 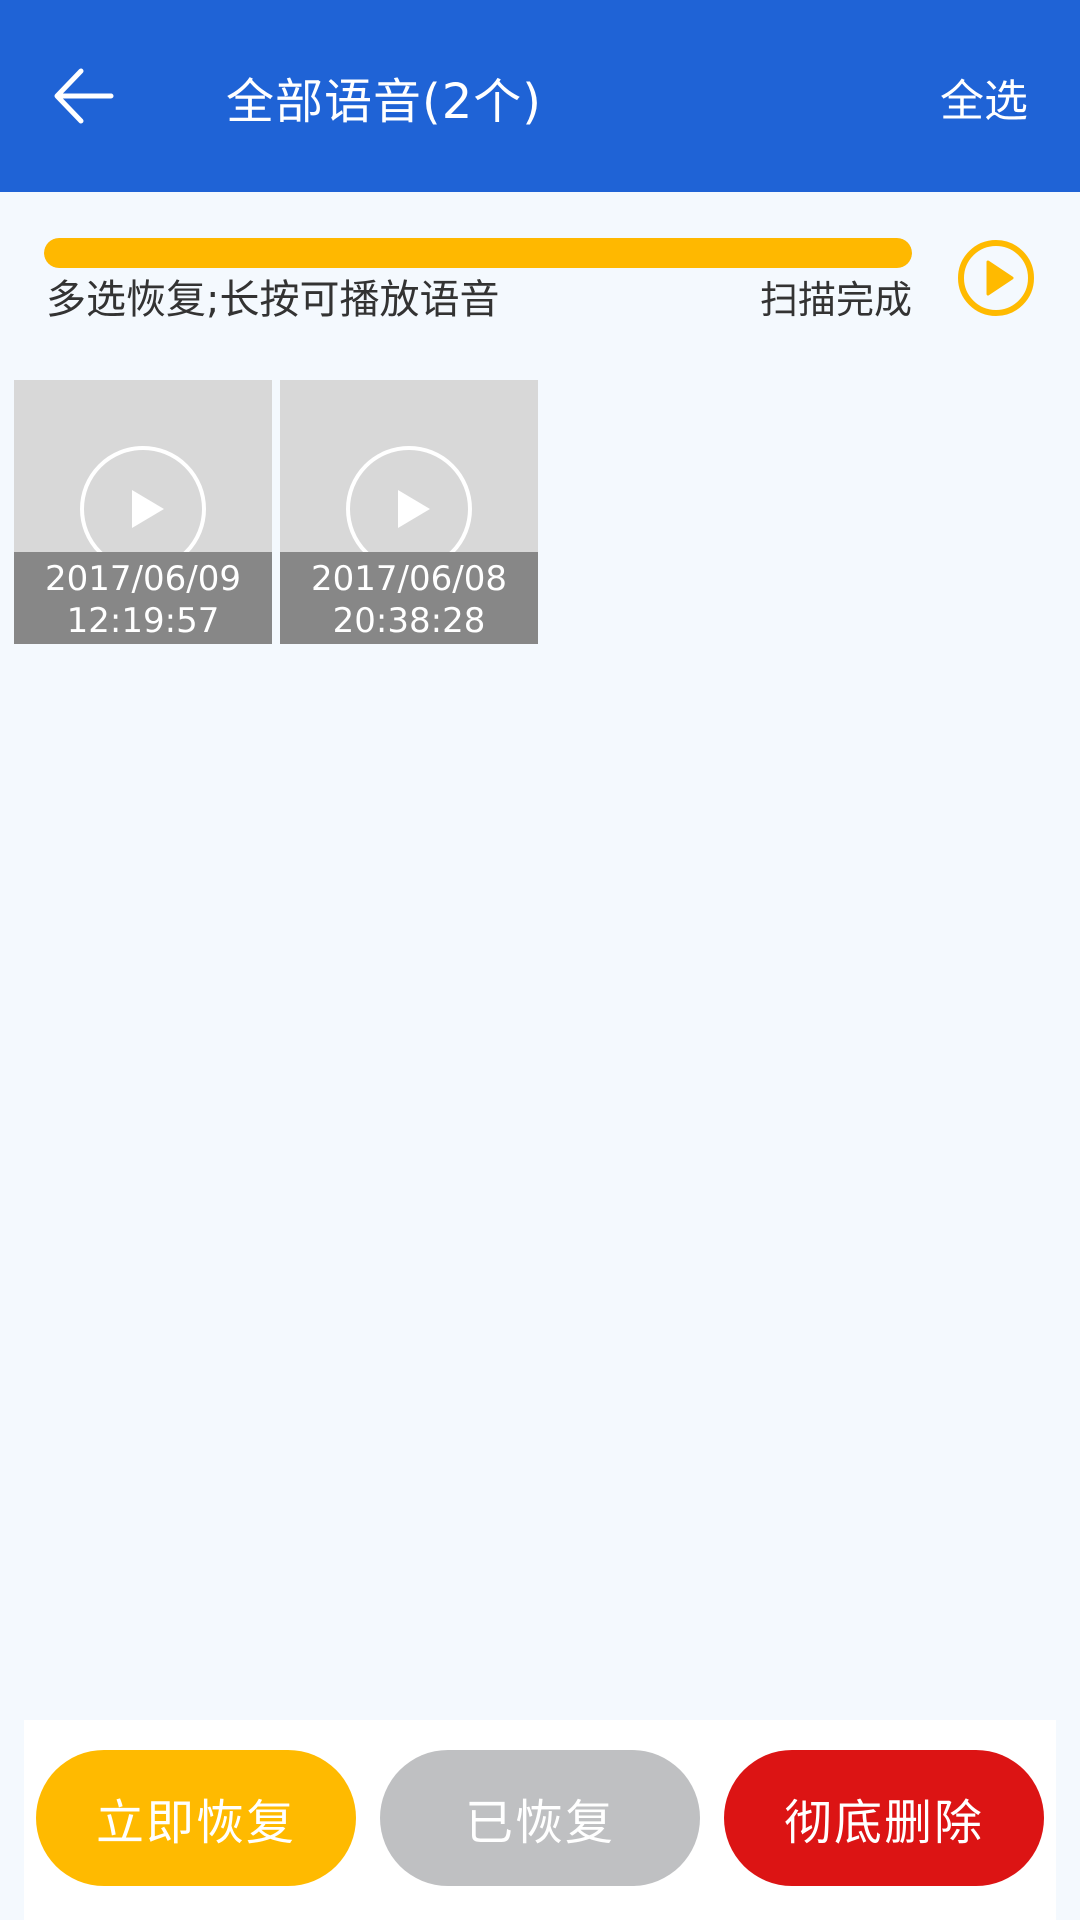 I want to click on voice-timestamp: 2017/06/08 20:38:28, so click(x=409, y=598).